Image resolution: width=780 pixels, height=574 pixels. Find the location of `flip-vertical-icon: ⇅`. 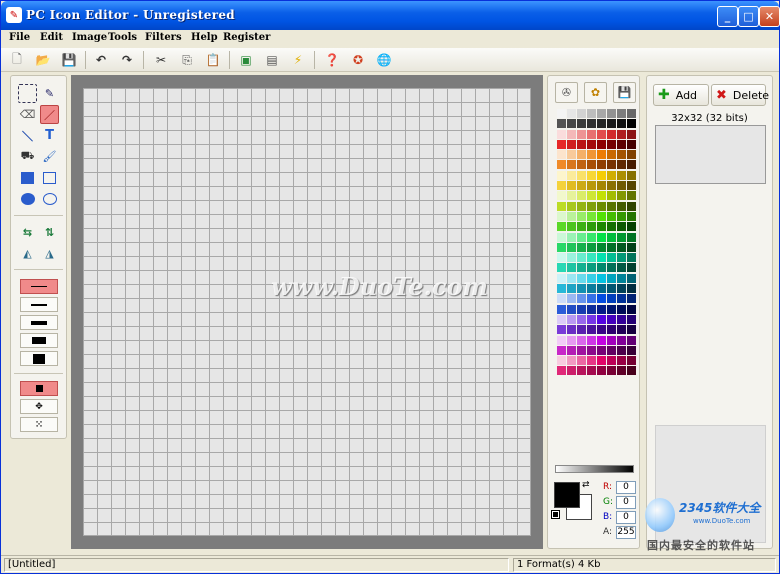

flip-vertical-icon: ⇅ is located at coordinates (49, 232).